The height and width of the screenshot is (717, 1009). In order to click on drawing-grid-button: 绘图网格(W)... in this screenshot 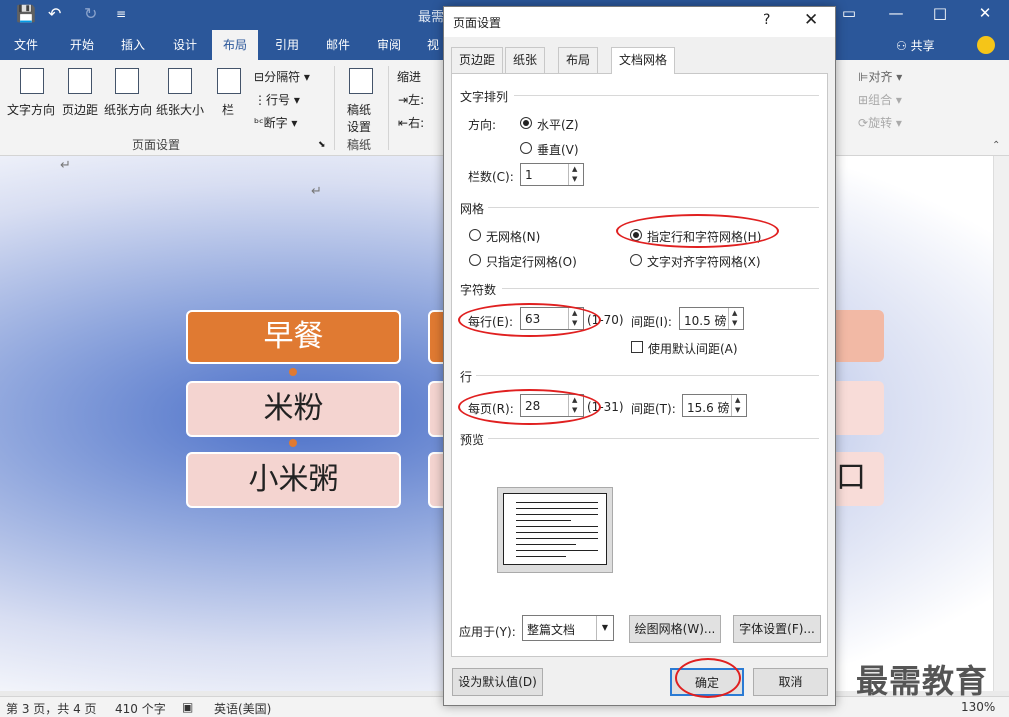, I will do `click(675, 629)`.